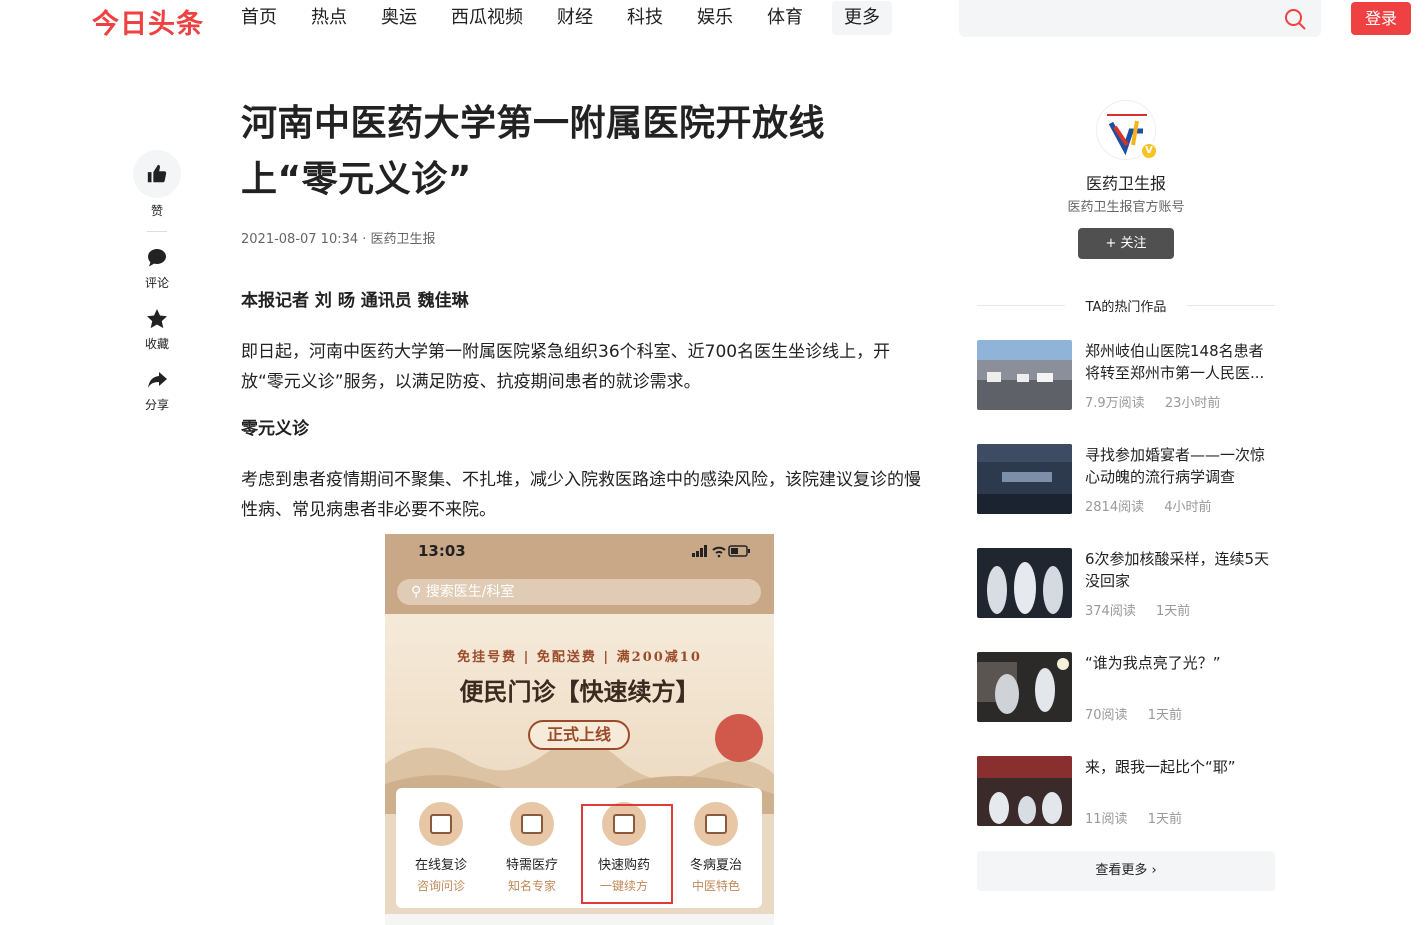 Image resolution: width=1425 pixels, height=925 pixels. Describe the element at coordinates (157, 319) in the screenshot. I see `star-icon` at that location.